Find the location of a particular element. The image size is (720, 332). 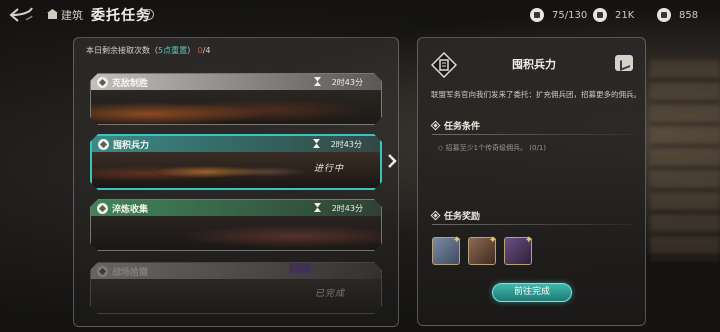

page-title: 委托任务 is located at coordinates (121, 16).